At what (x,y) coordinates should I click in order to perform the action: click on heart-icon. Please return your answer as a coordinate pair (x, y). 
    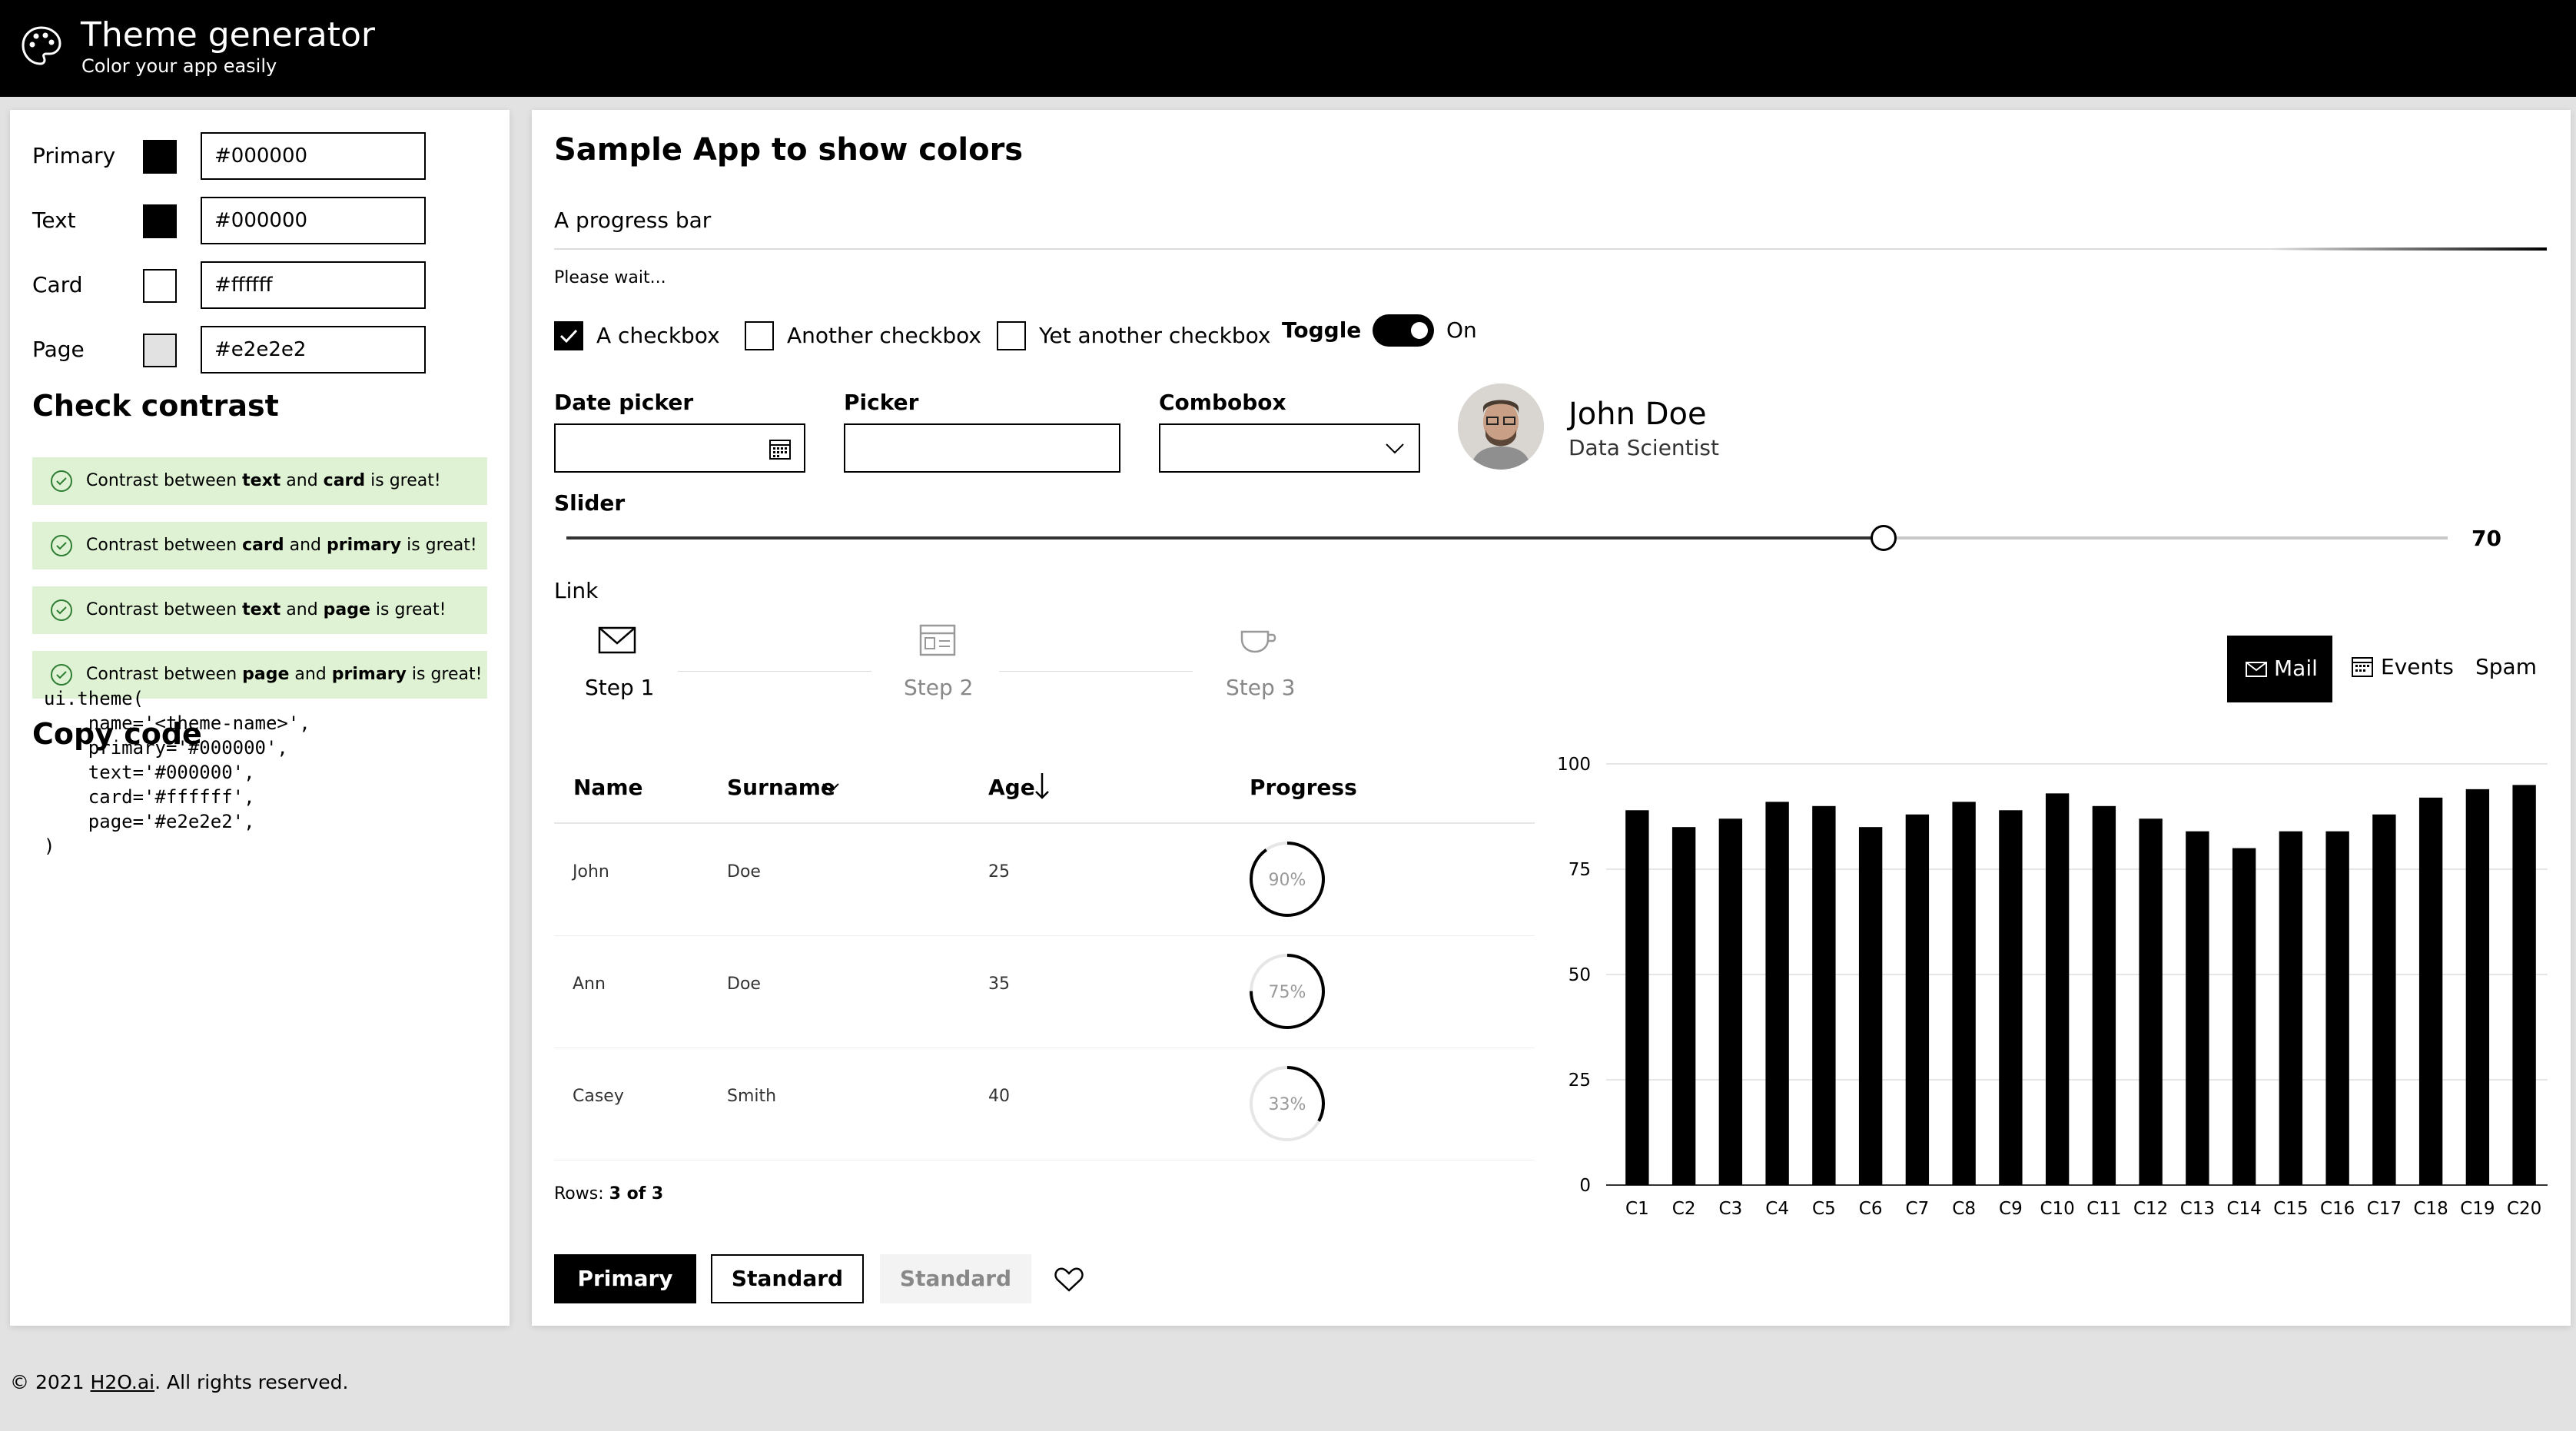
    Looking at the image, I should click on (1069, 1280).